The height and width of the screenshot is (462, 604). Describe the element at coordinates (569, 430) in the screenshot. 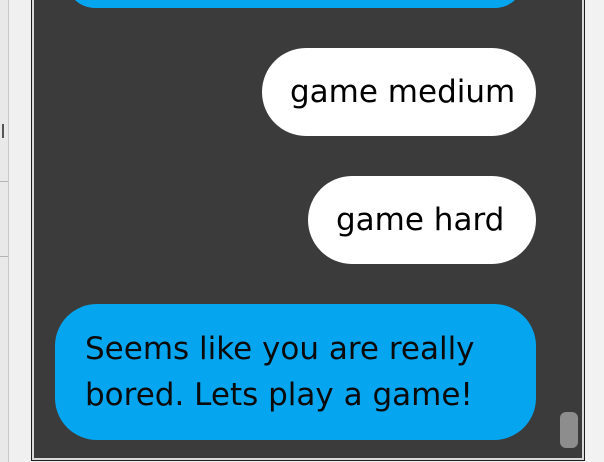

I see `scrollbar-thumb` at that location.